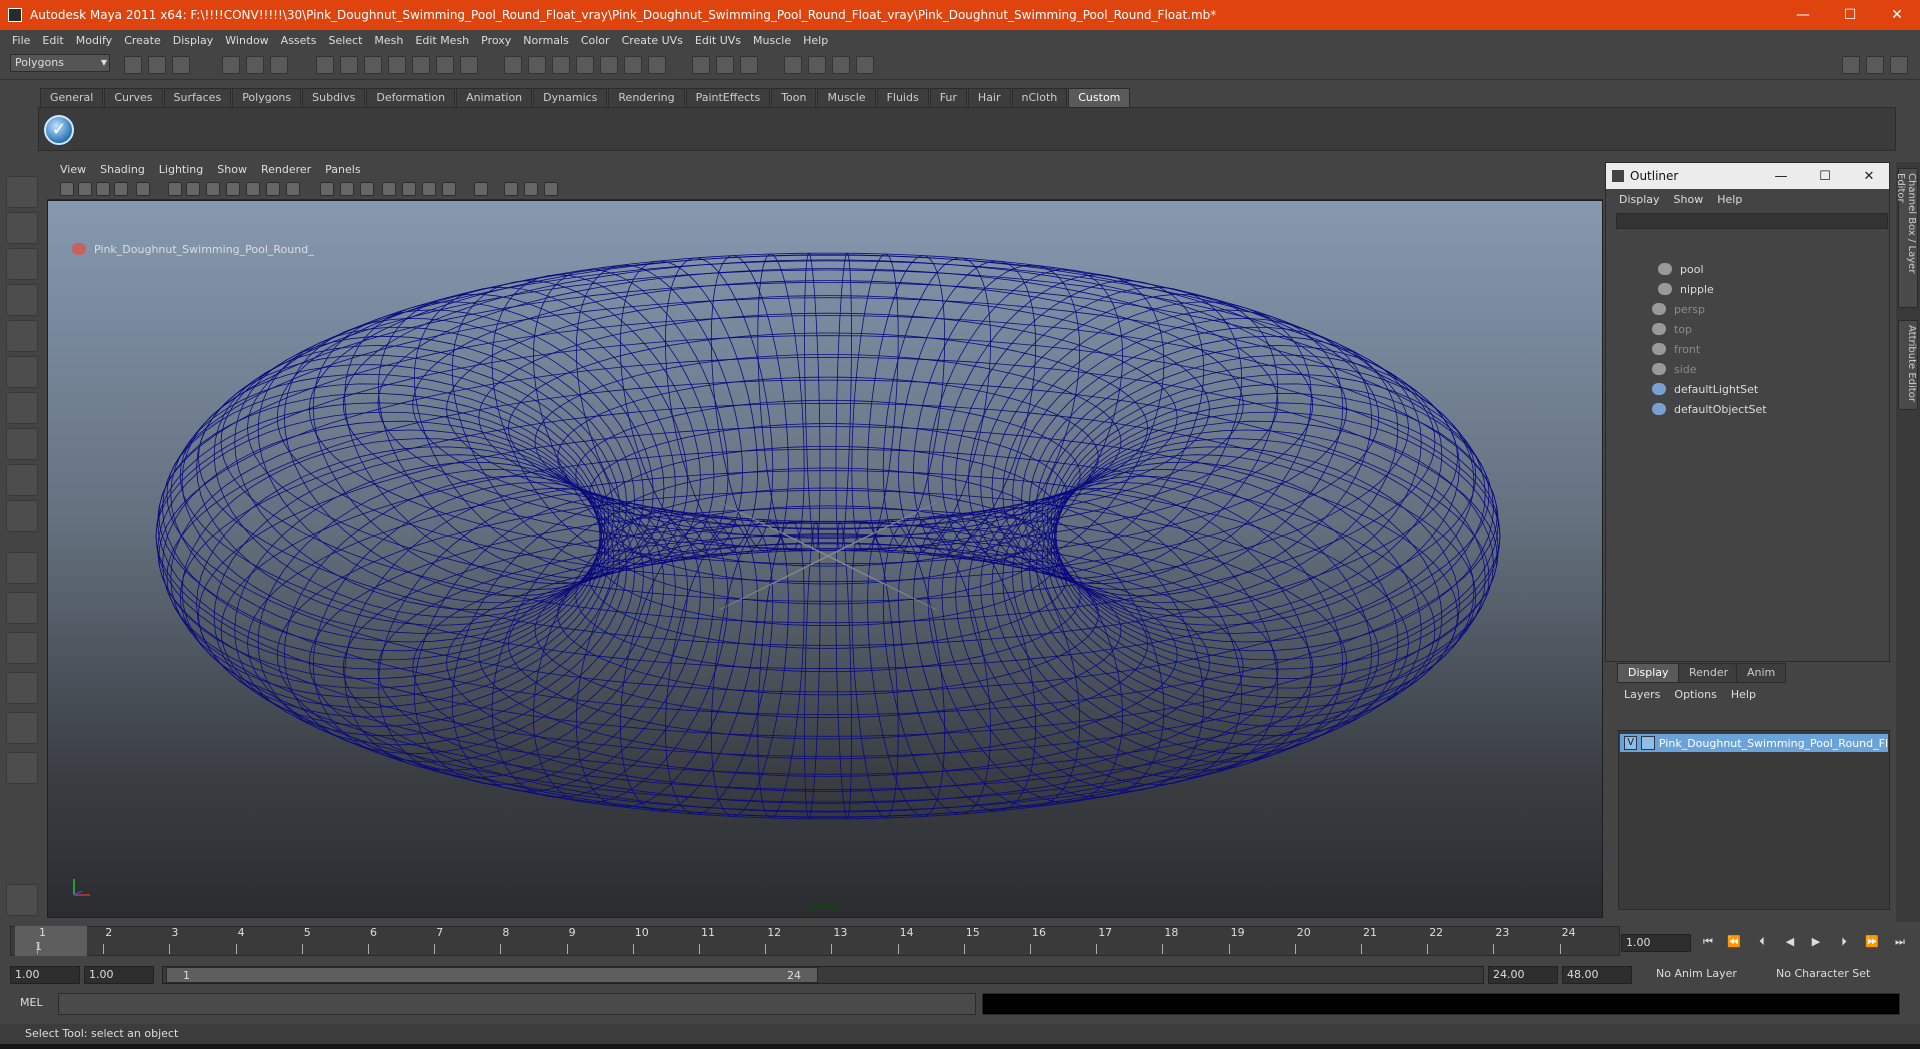  Describe the element at coordinates (22, 300) in the screenshot. I see `move-tool-icon` at that location.